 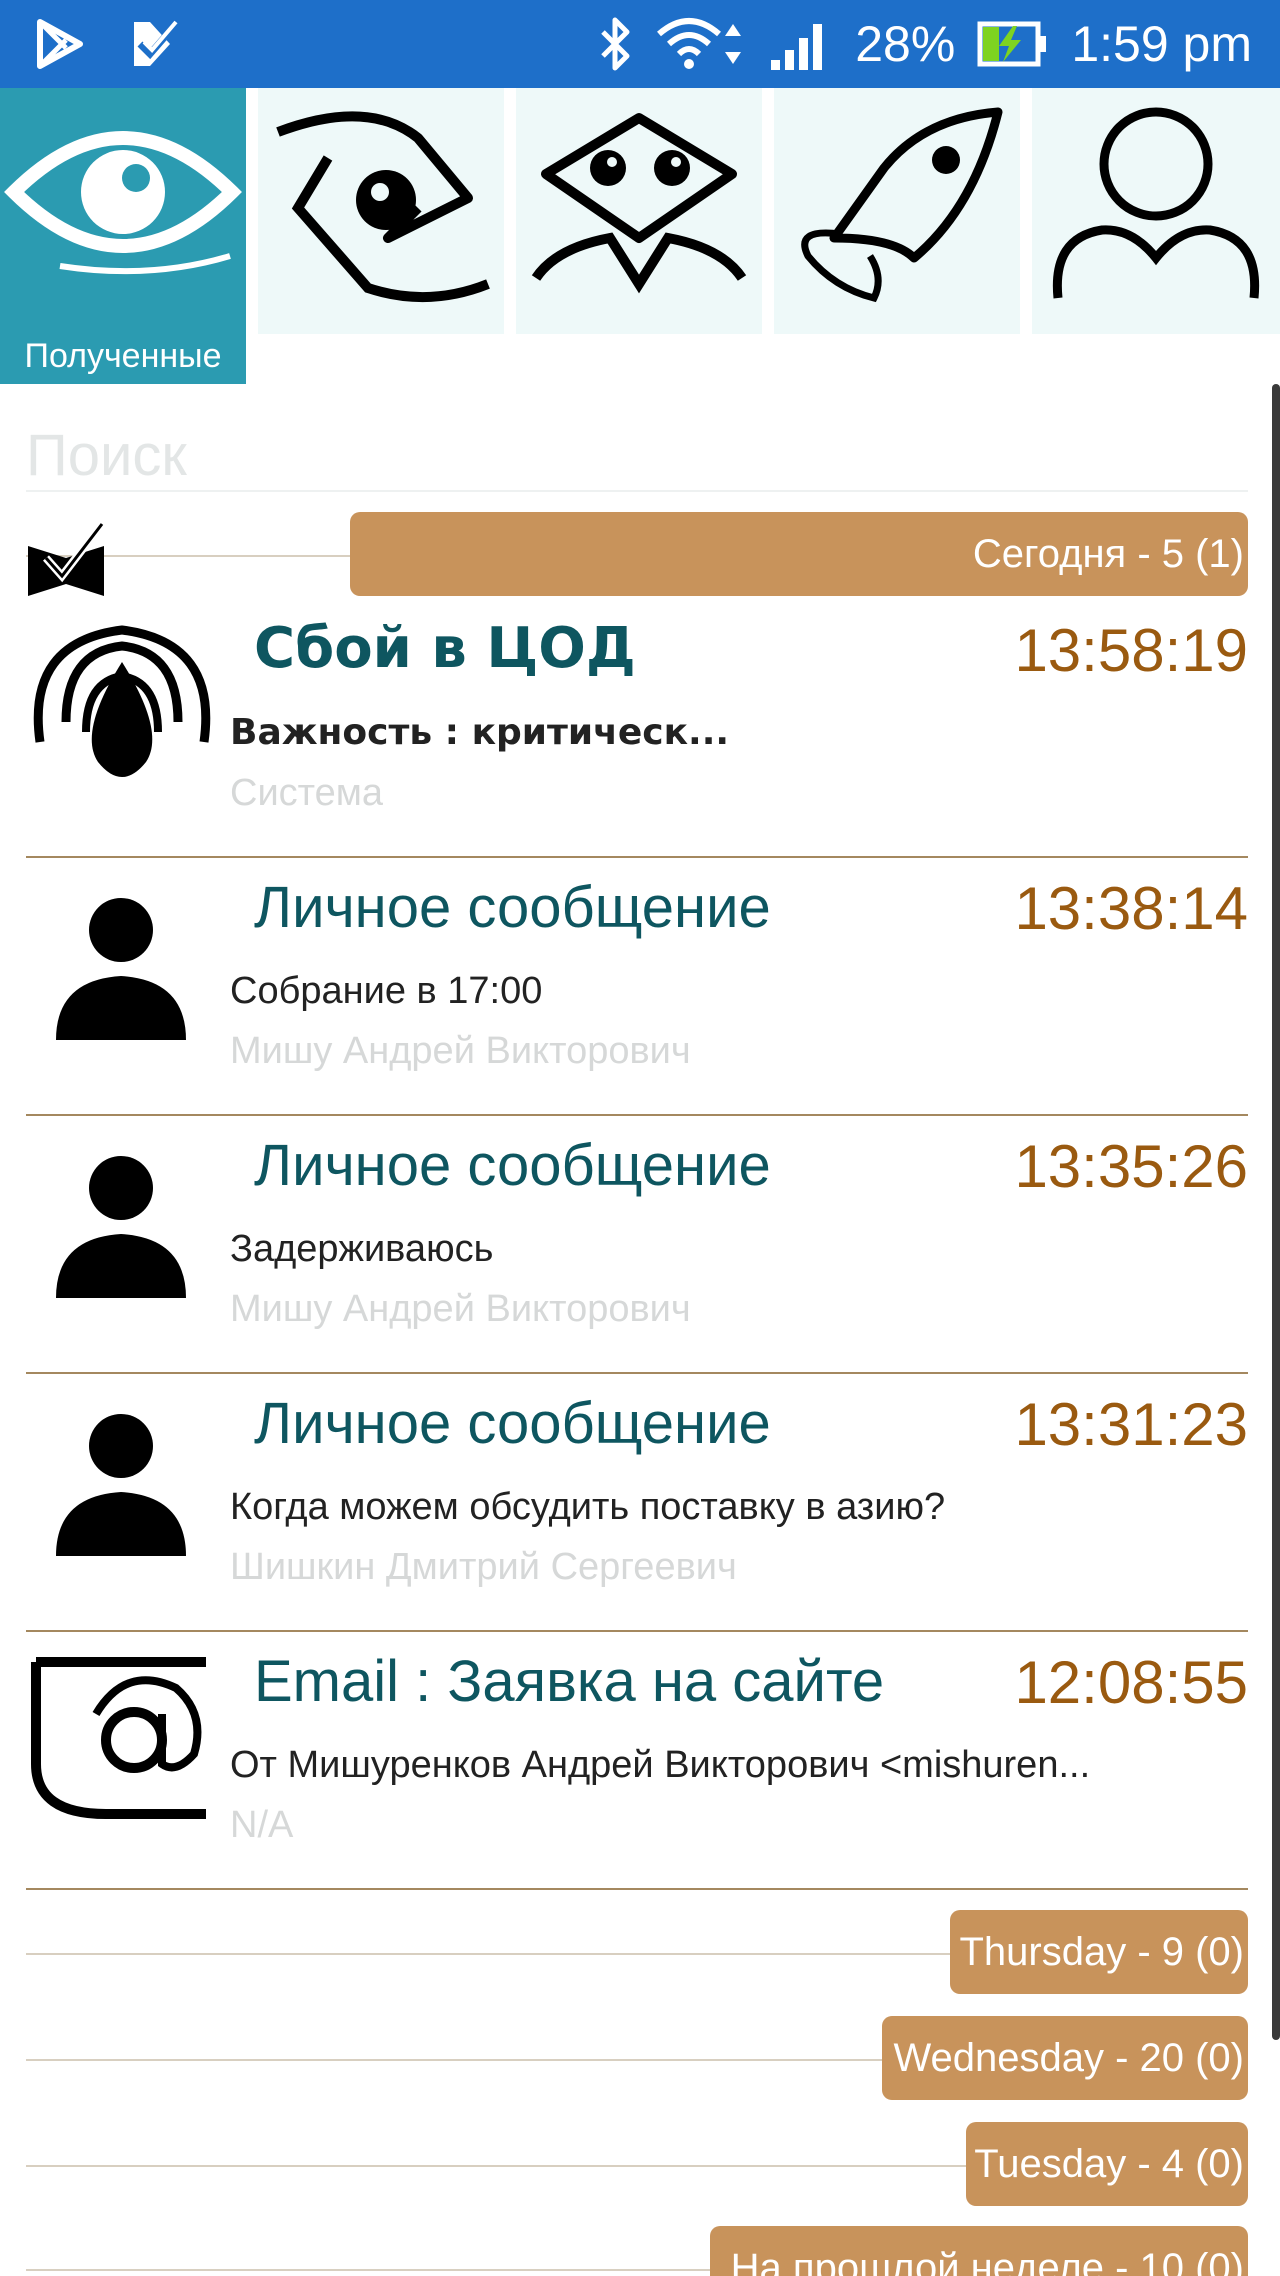 I want to click on face-icon, so click(x=639, y=203).